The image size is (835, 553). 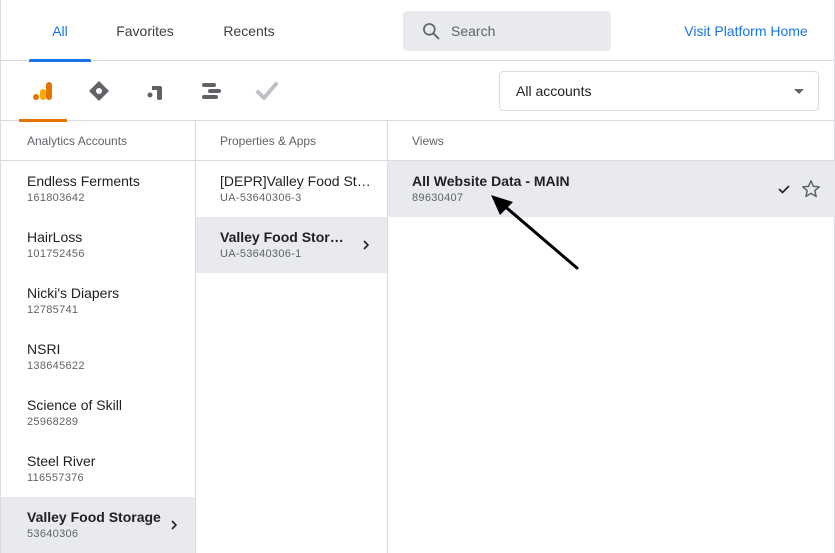 What do you see at coordinates (98, 245) in the screenshot?
I see `account-row: HairLoss 101752456` at bounding box center [98, 245].